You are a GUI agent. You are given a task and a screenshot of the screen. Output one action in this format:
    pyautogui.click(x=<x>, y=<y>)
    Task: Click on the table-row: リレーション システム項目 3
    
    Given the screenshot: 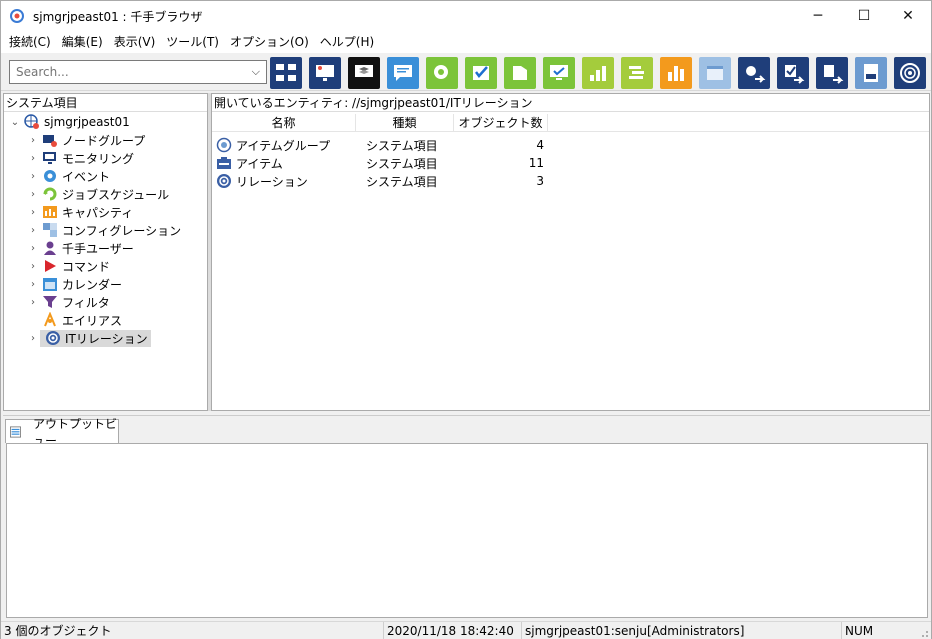 What is the action you would take?
    pyautogui.click(x=380, y=181)
    